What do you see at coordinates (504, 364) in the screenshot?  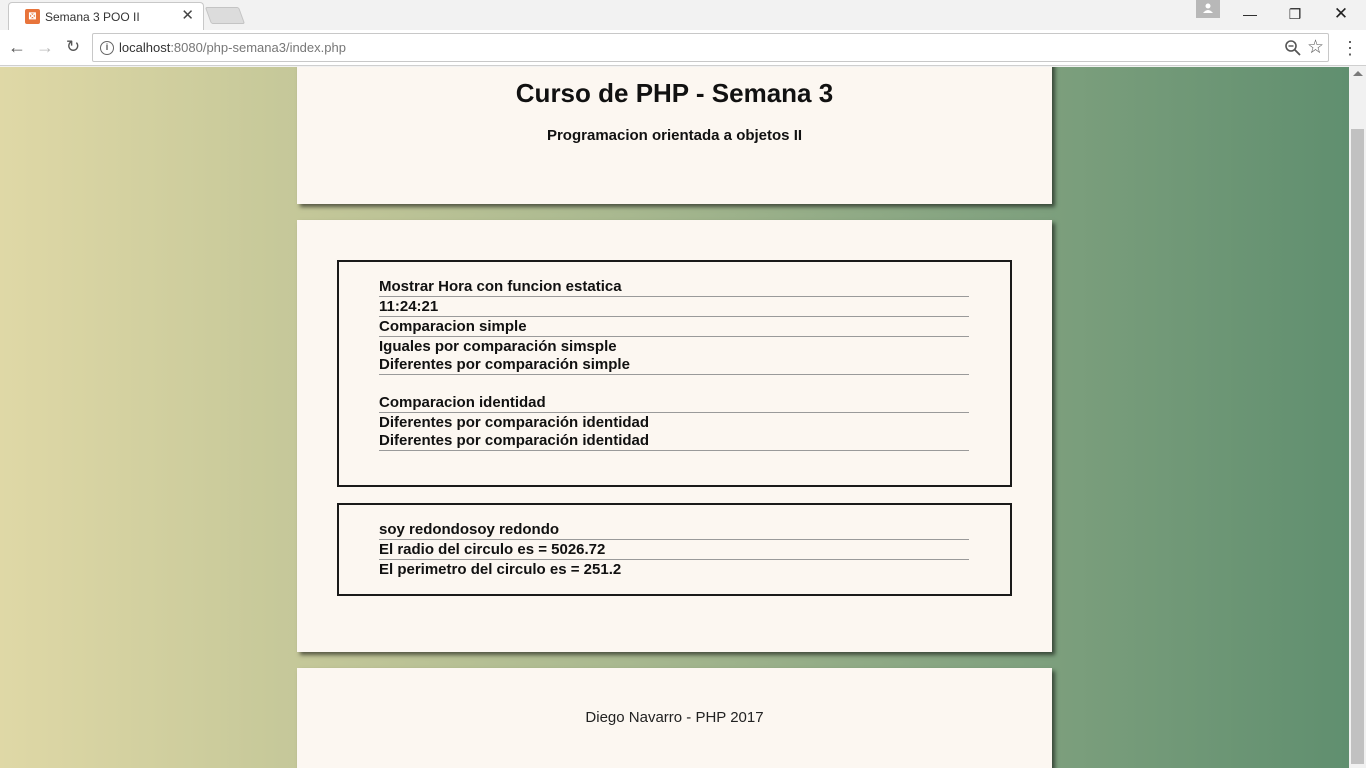 I see `text-line: Diferentes por comparación simple` at bounding box center [504, 364].